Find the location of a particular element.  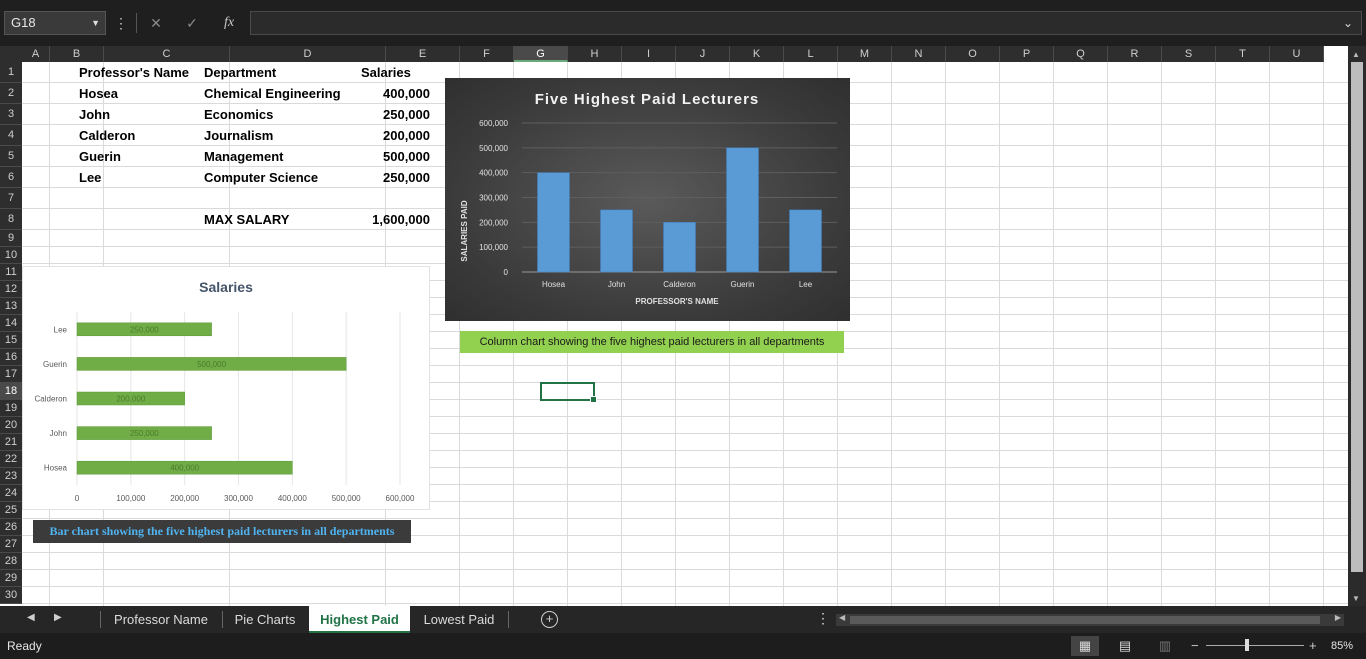

select-all-corner is located at coordinates (11, 54).